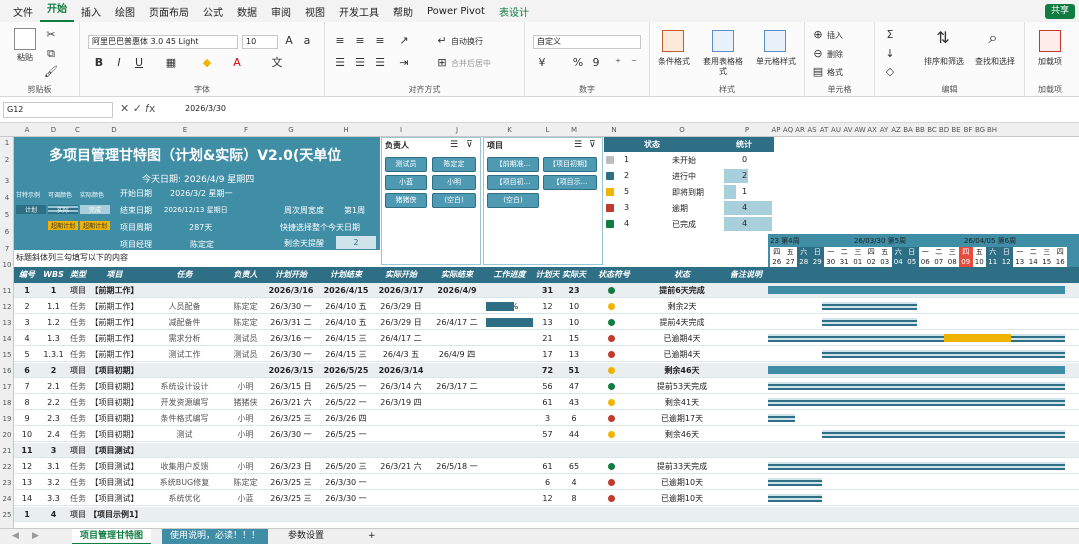 The image size is (1079, 544). Describe the element at coordinates (932, 130) in the screenshot. I see `col-header-BC: BC` at that location.